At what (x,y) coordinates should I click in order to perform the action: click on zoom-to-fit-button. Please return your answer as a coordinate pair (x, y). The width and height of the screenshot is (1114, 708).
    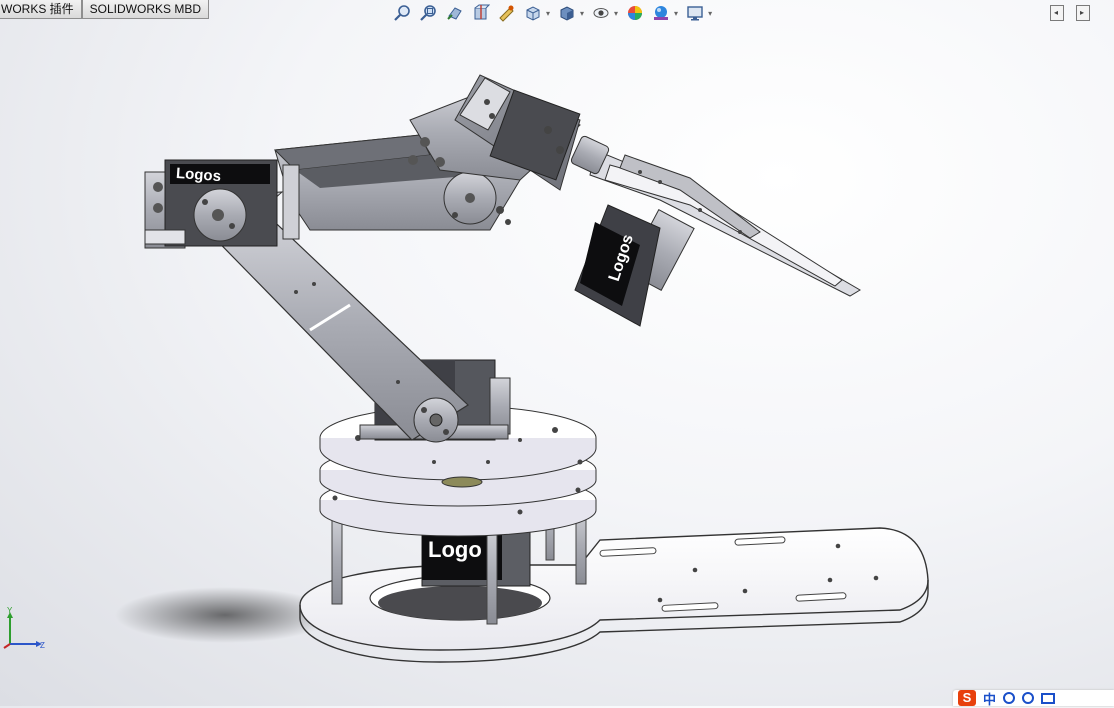
    Looking at the image, I should click on (403, 13).